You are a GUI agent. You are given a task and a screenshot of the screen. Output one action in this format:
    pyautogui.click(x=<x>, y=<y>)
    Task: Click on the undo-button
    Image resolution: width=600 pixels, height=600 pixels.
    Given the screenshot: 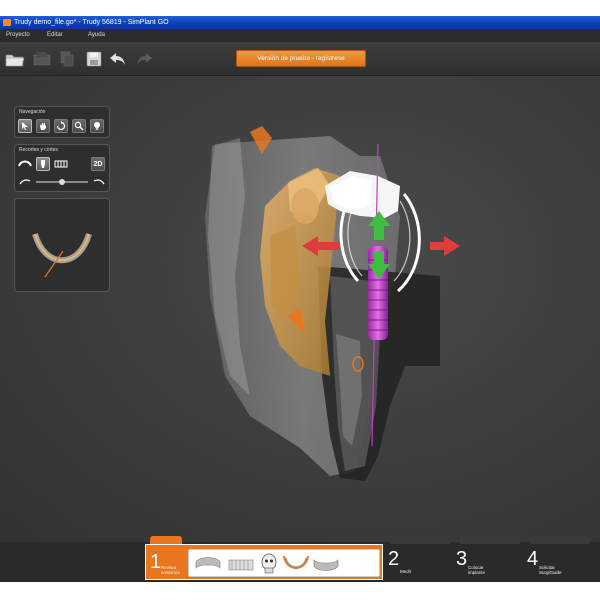 What is the action you would take?
    pyautogui.click(x=118, y=59)
    